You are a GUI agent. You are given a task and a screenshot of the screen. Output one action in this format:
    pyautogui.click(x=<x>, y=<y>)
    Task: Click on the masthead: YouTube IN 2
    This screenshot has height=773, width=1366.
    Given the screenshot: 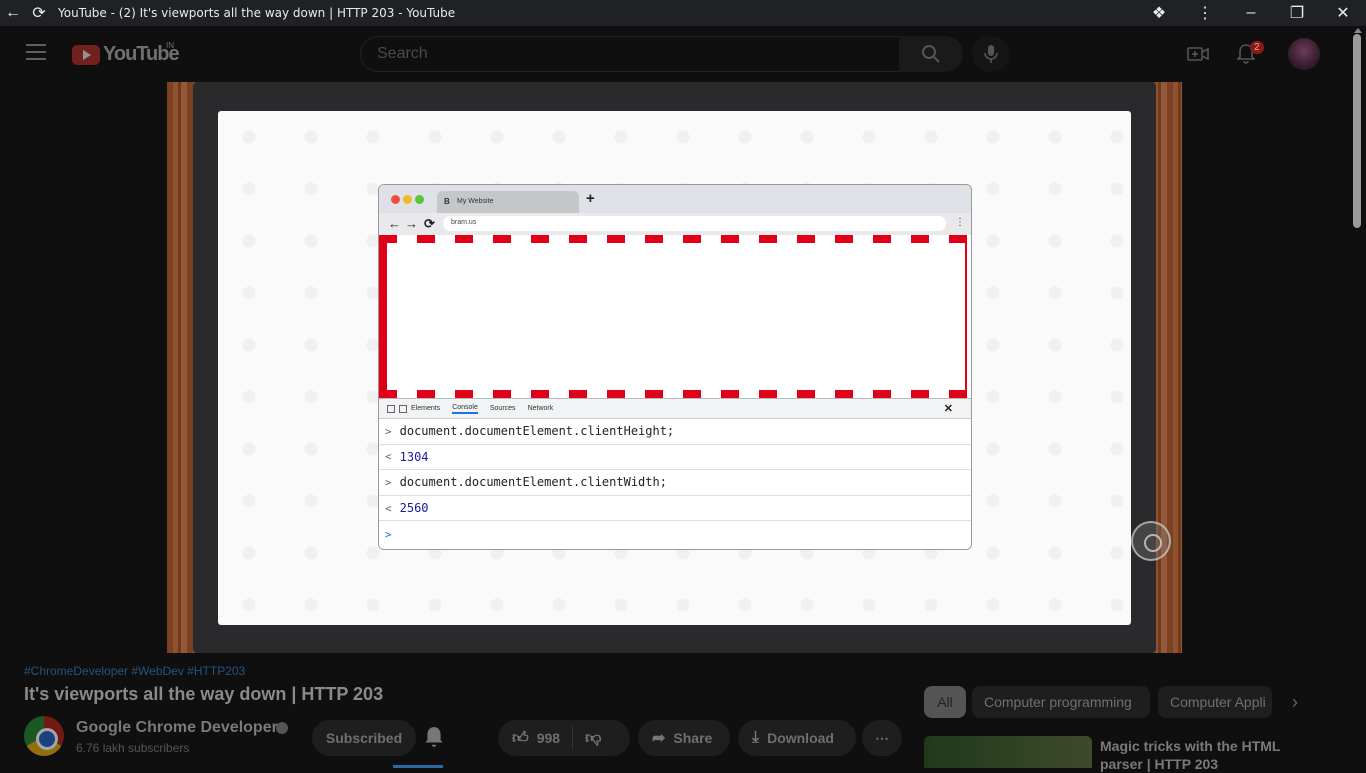 What is the action you would take?
    pyautogui.click(x=675, y=54)
    